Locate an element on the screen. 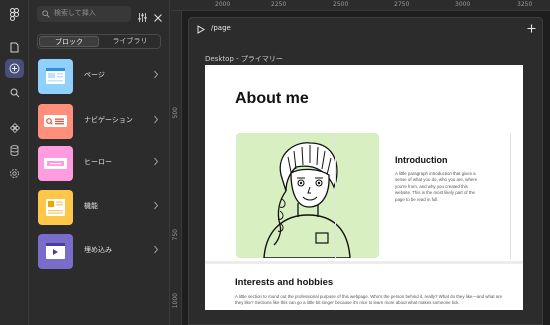  page-block-thumbnail is located at coordinates (55, 76).